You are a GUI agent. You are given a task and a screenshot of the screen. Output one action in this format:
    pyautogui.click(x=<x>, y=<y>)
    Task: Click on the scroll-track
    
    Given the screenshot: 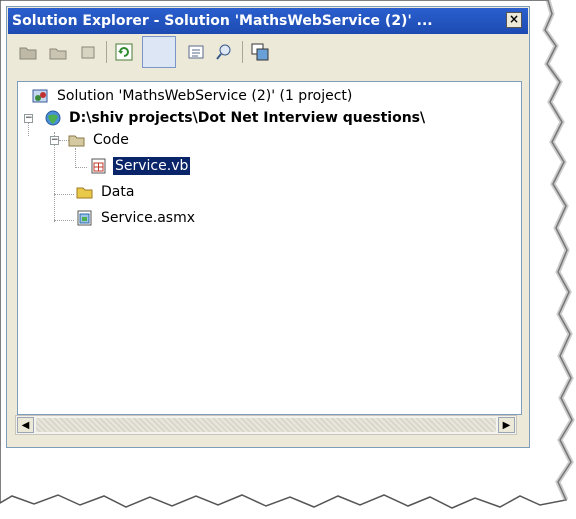 What is the action you would take?
    pyautogui.click(x=266, y=425)
    